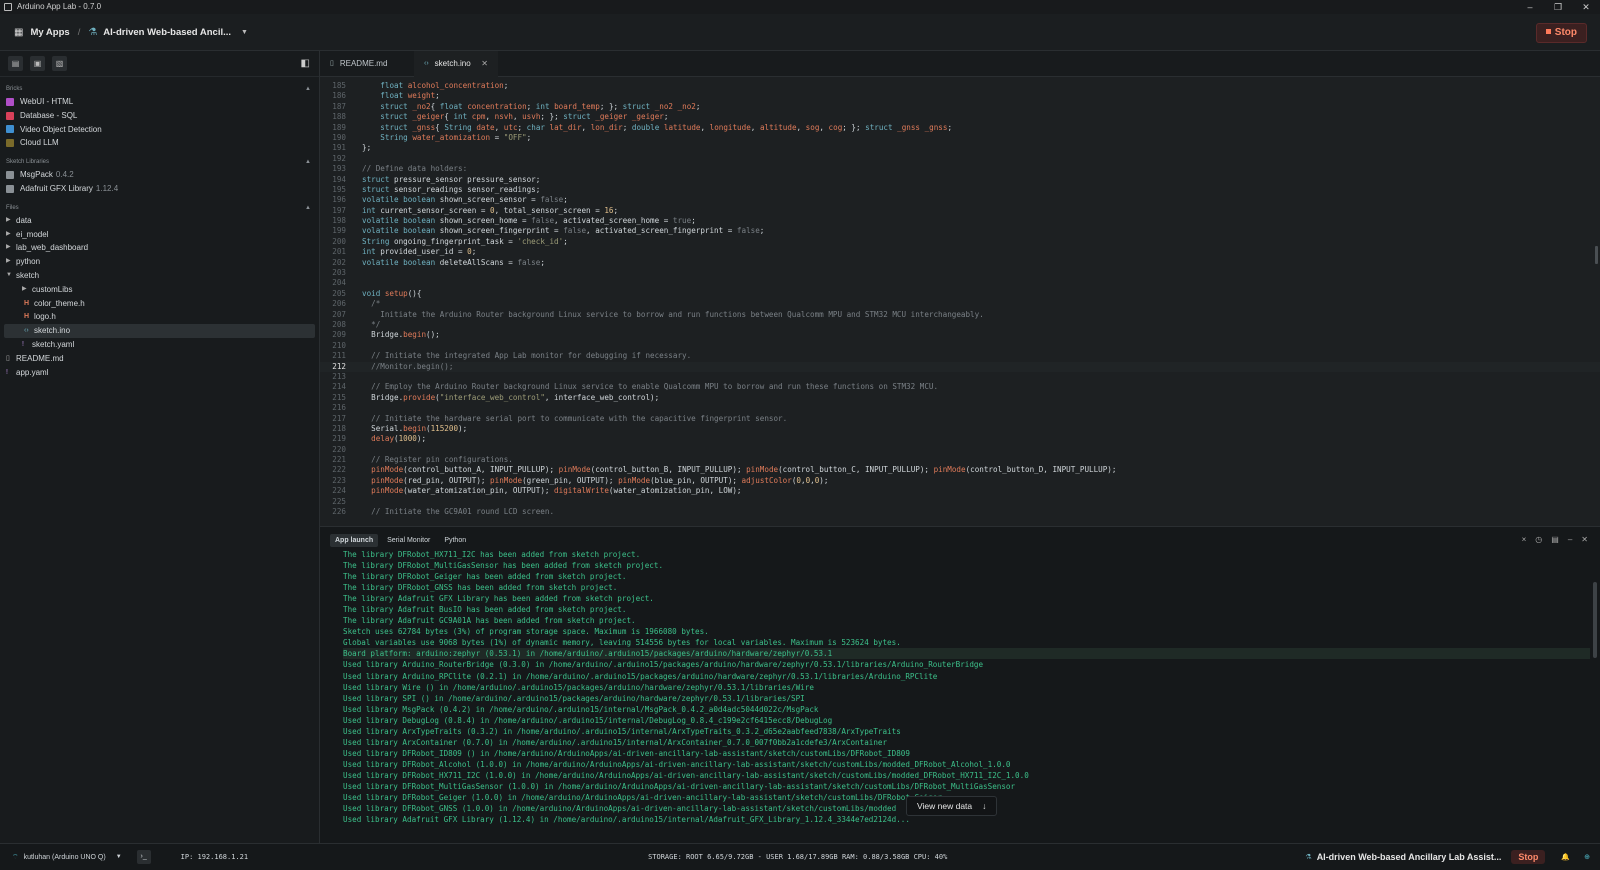 This screenshot has height=870, width=1600. Describe the element at coordinates (408, 366) in the screenshot. I see `code-token: //Monitor.begin();` at that location.